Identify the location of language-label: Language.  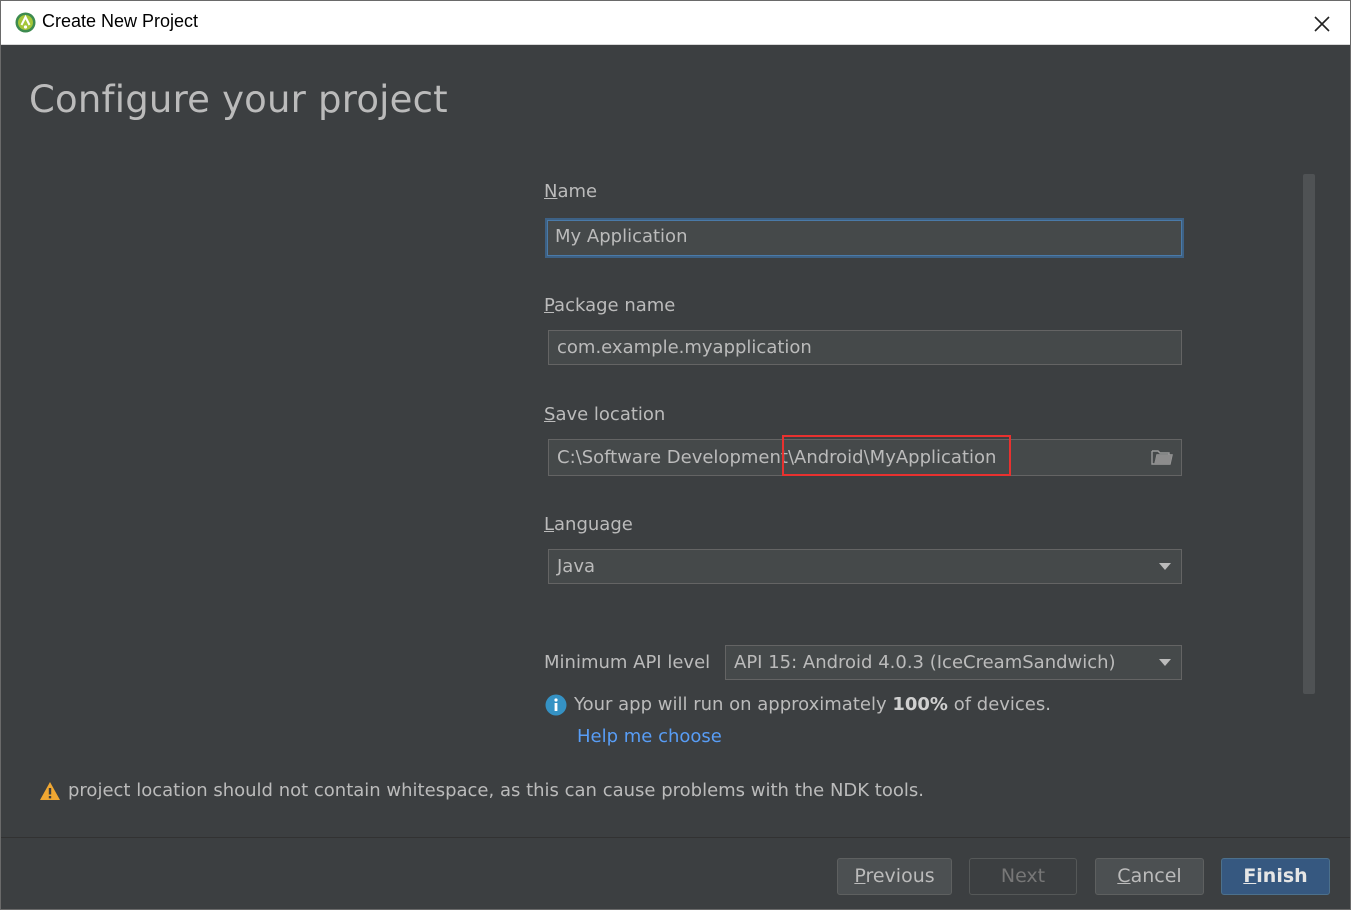
(588, 524).